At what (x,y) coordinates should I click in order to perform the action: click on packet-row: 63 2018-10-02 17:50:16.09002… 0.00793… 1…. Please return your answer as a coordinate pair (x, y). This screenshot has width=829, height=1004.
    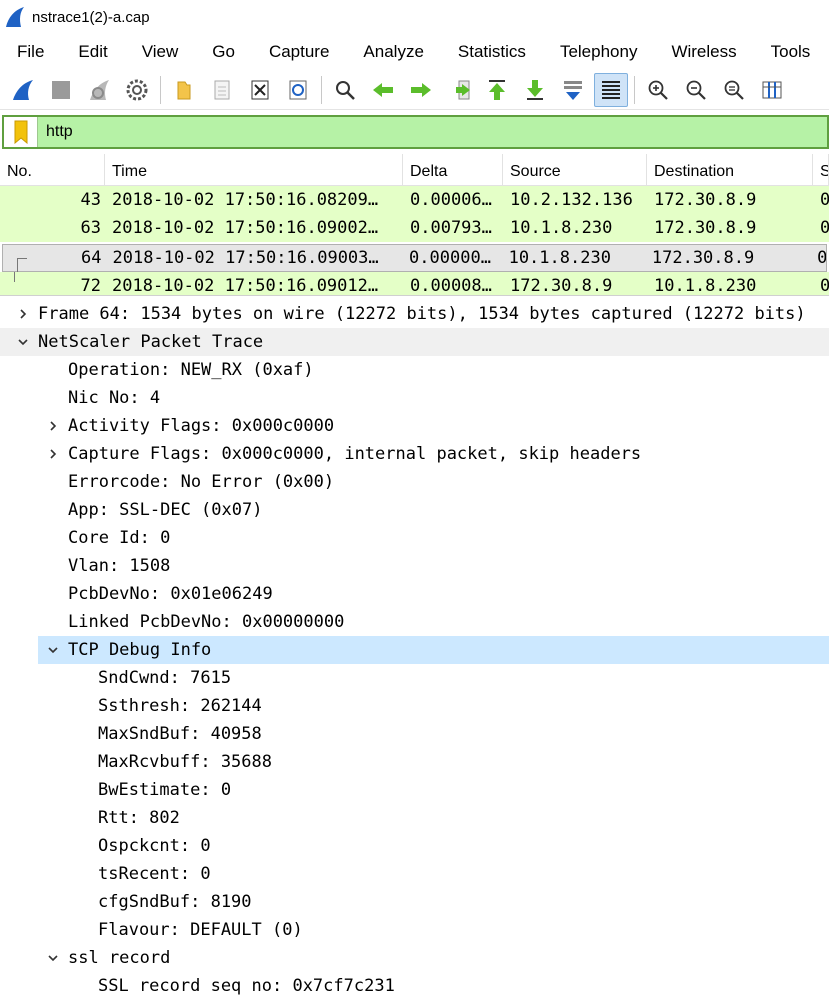
    Looking at the image, I should click on (414, 228).